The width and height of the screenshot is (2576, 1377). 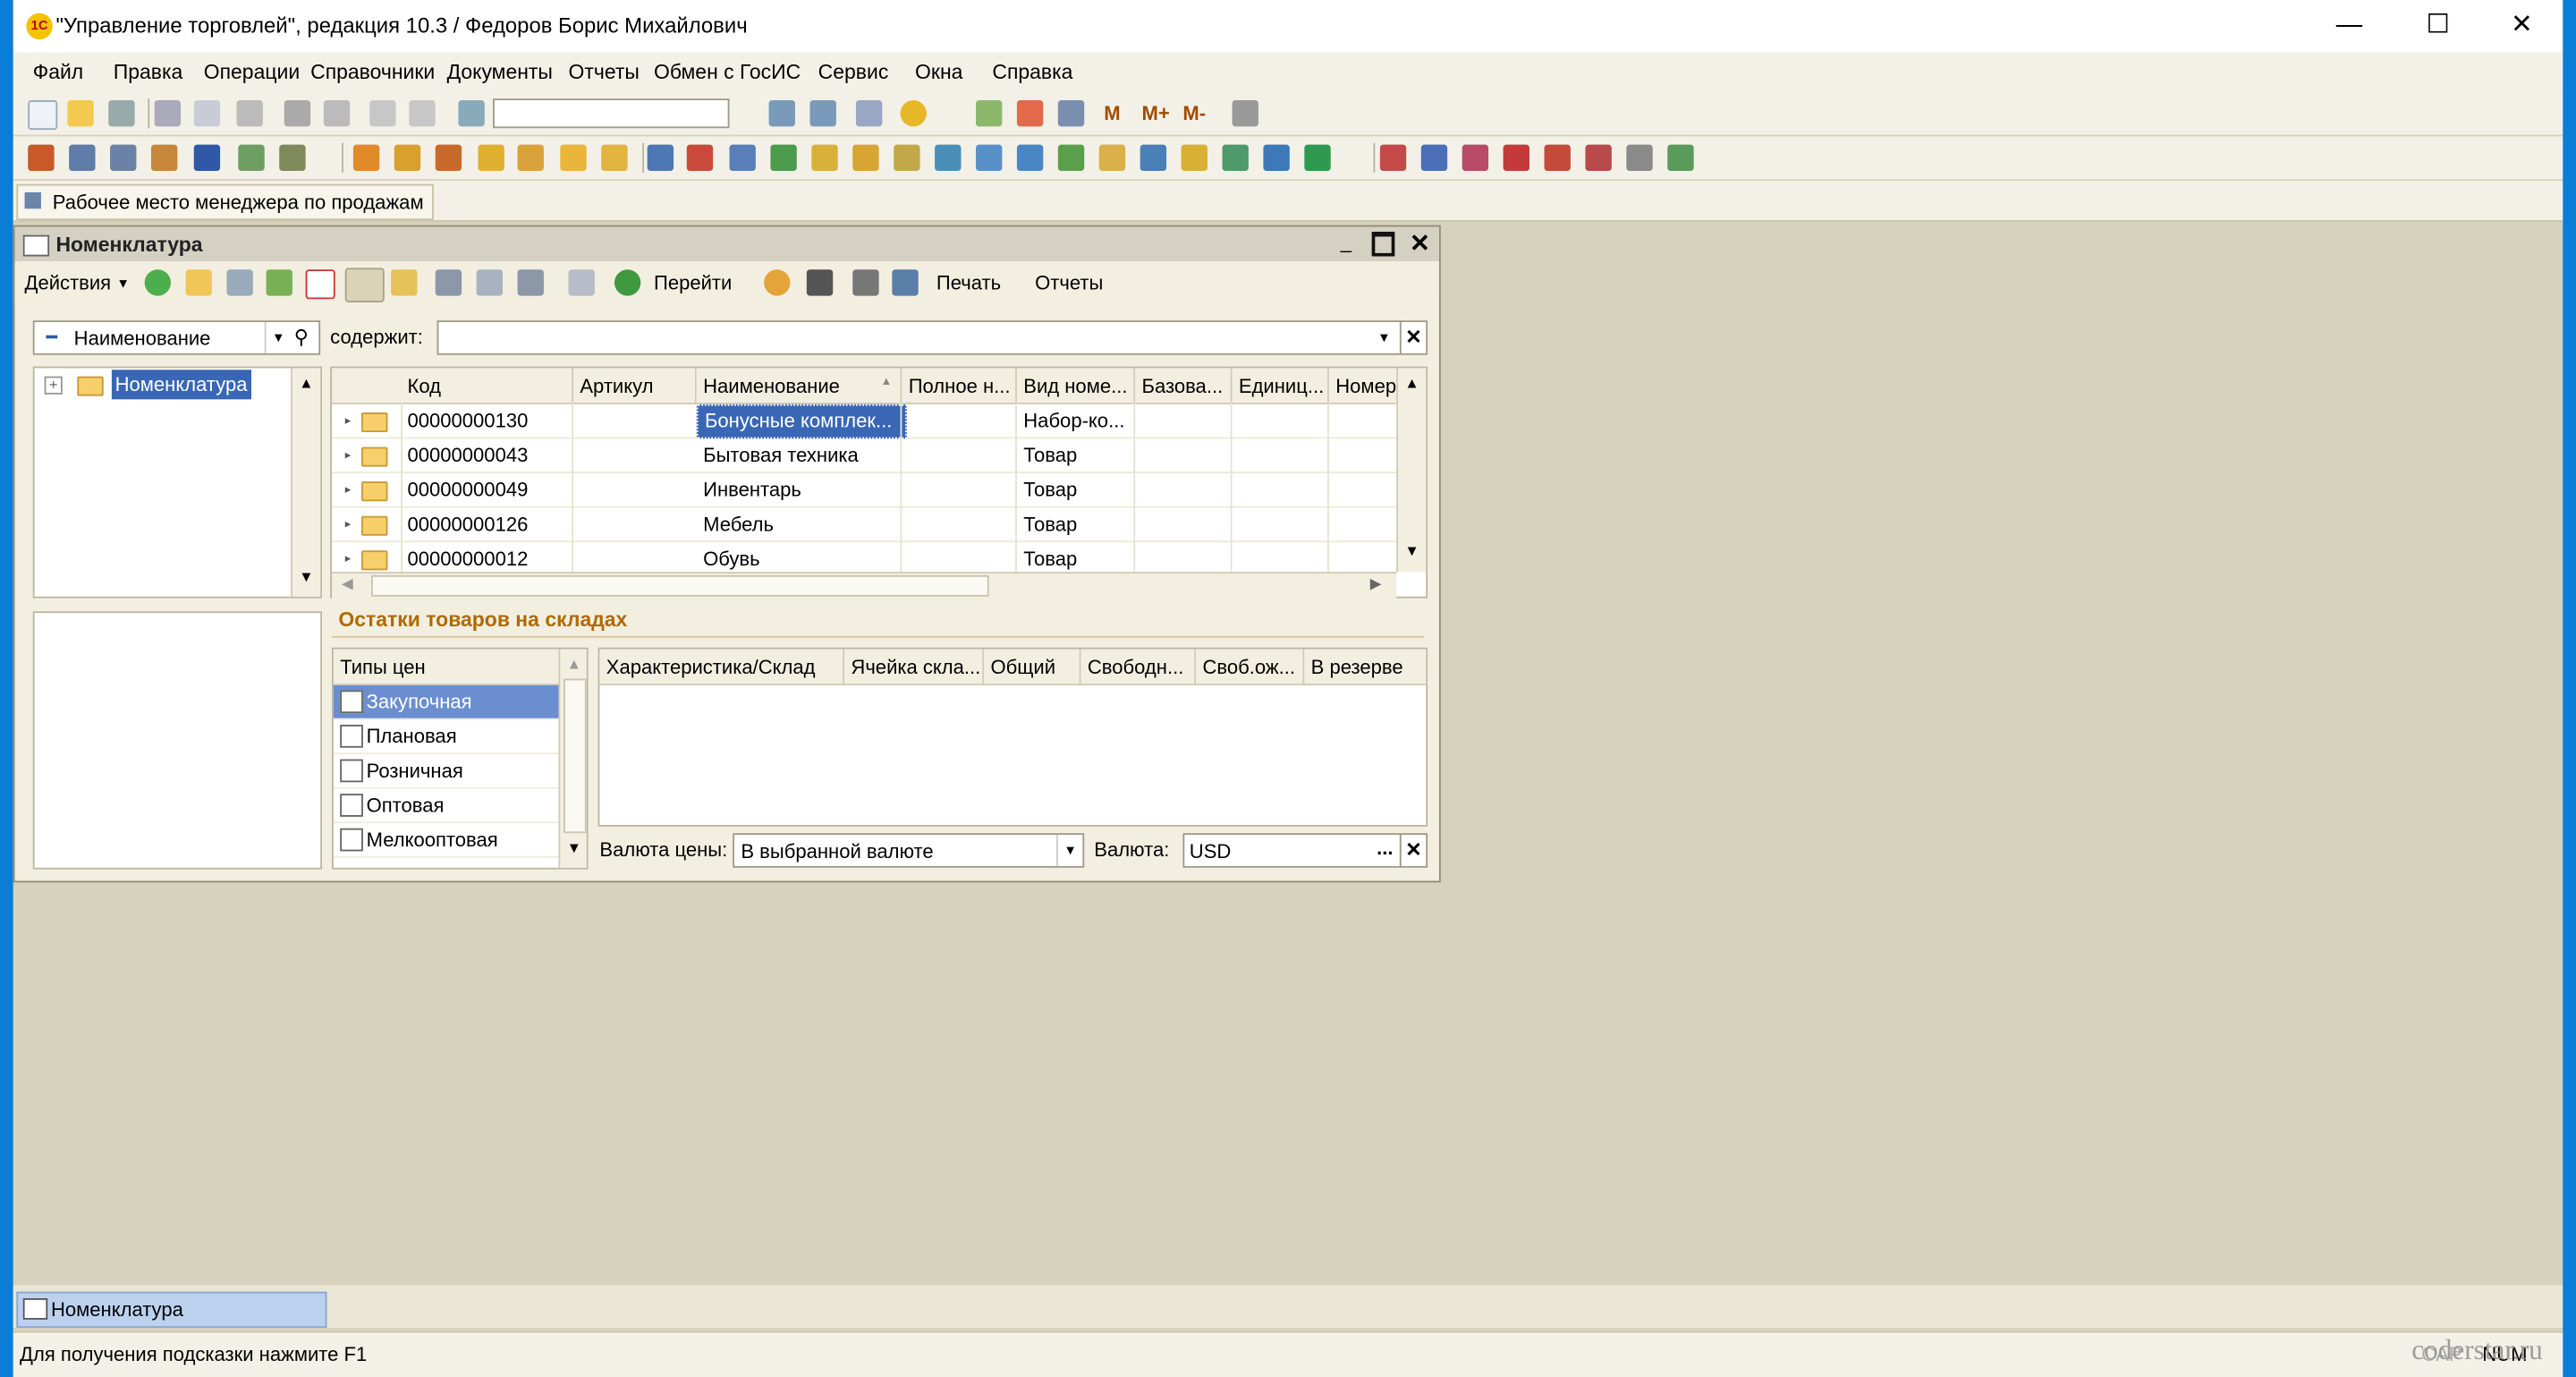 What do you see at coordinates (487, 386) in the screenshot?
I see `column-header-code: Код` at bounding box center [487, 386].